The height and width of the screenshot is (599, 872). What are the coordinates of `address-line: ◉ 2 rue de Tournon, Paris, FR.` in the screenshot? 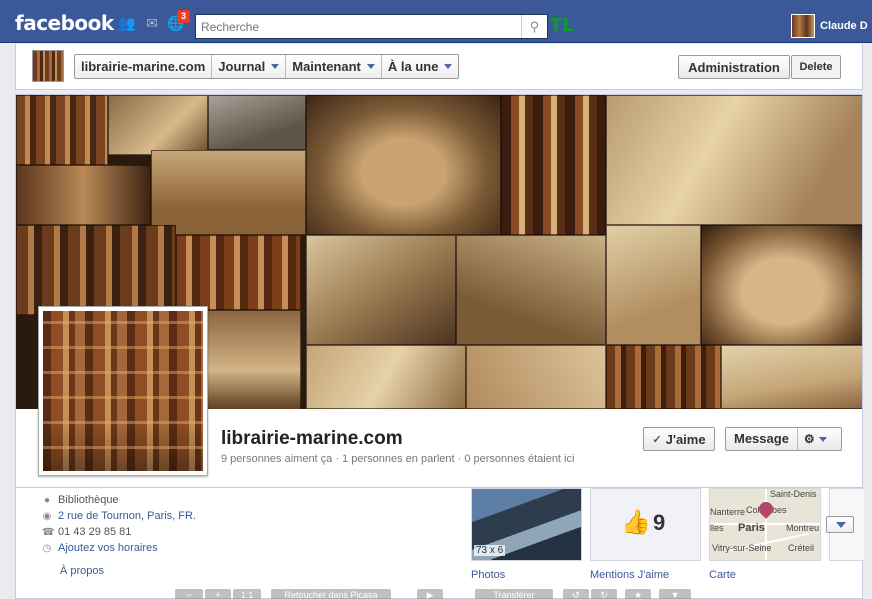 It's located at (119, 516).